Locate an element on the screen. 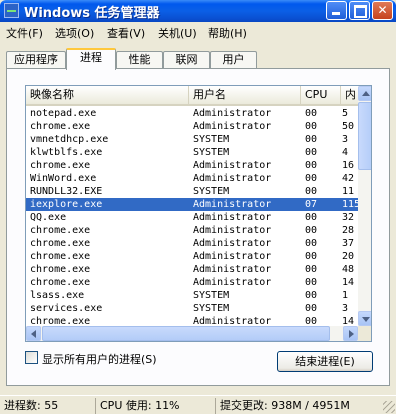 This screenshot has width=396, height=414. left-arrow-icon is located at coordinates (33, 334).